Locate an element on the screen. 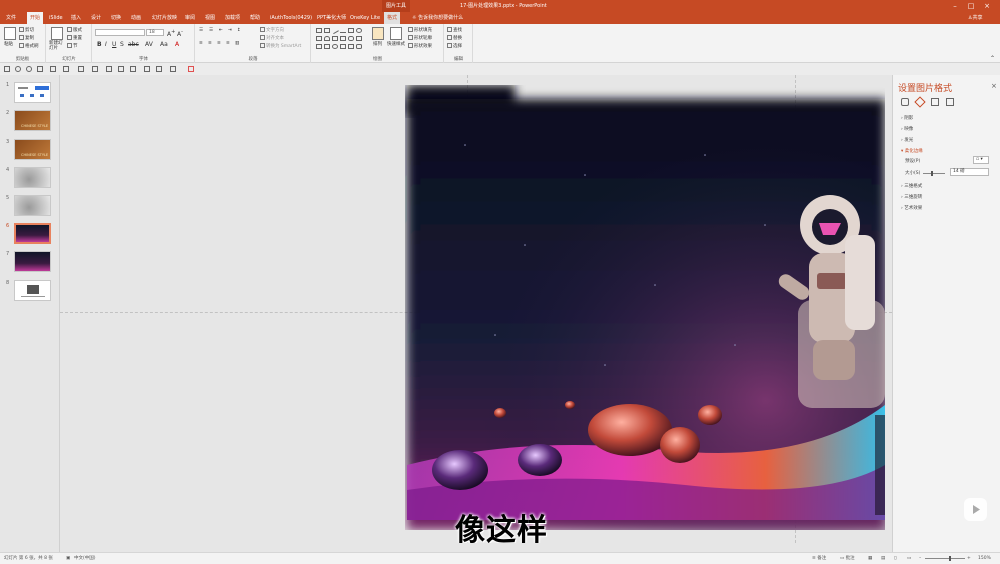 This screenshot has width=1000, height=564. quick-styles-icon is located at coordinates (396, 33).